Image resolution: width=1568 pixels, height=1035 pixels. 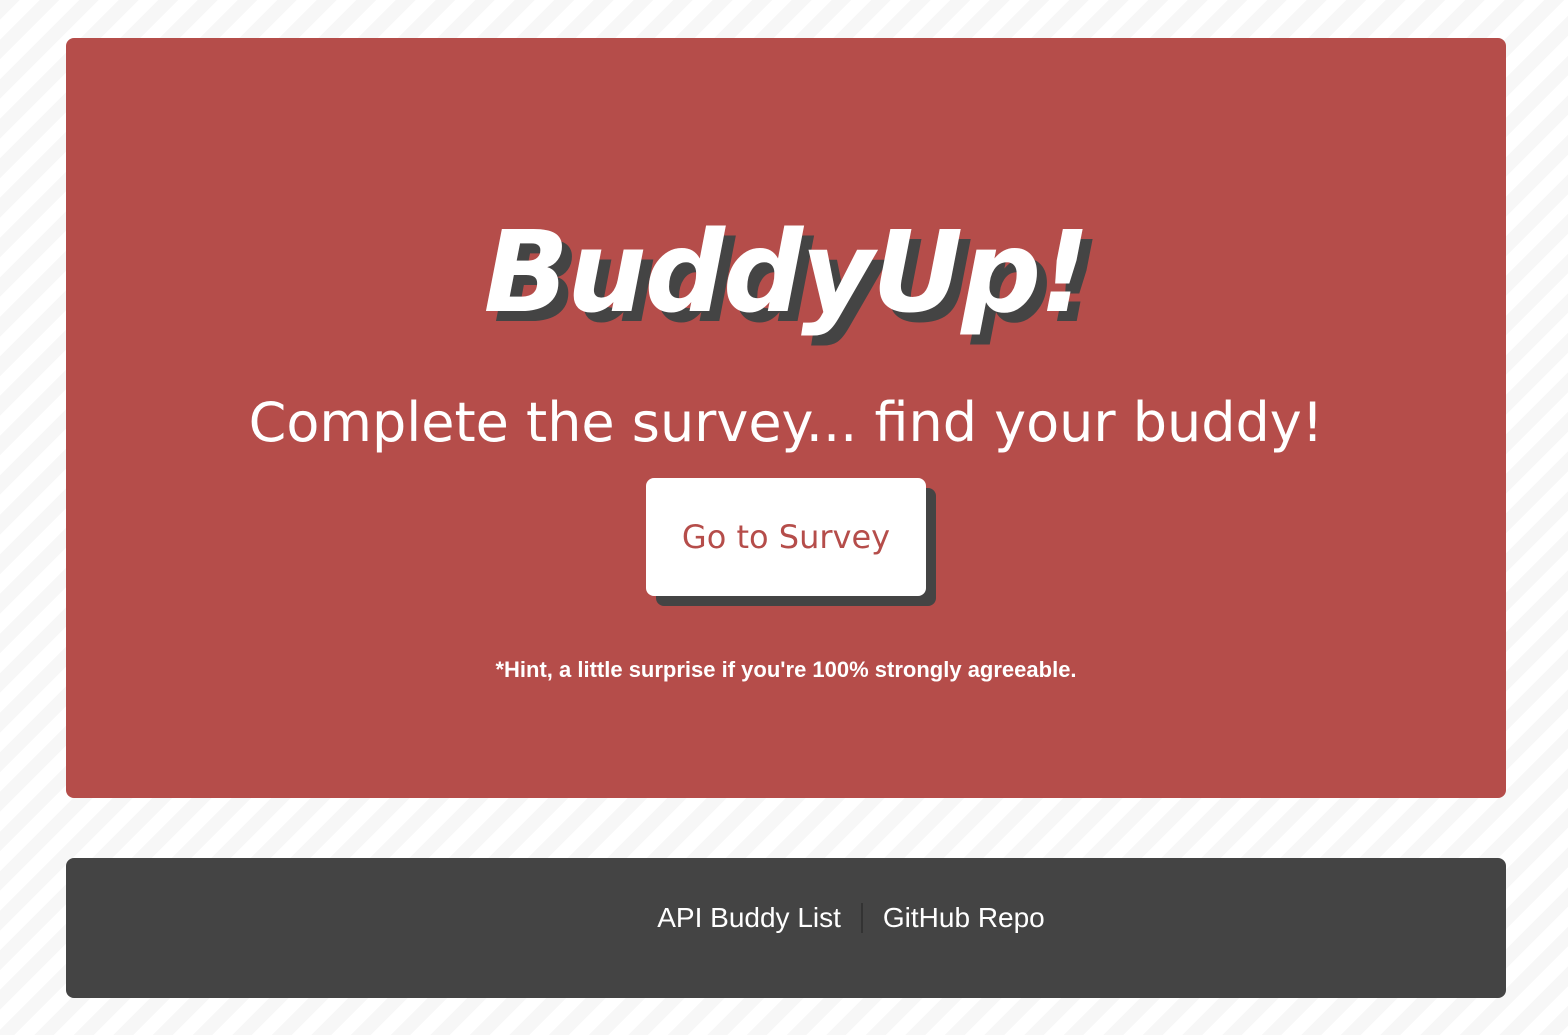 What do you see at coordinates (786, 422) in the screenshot?
I see `hero-subtitle: Complete the survey... find your buddy!` at bounding box center [786, 422].